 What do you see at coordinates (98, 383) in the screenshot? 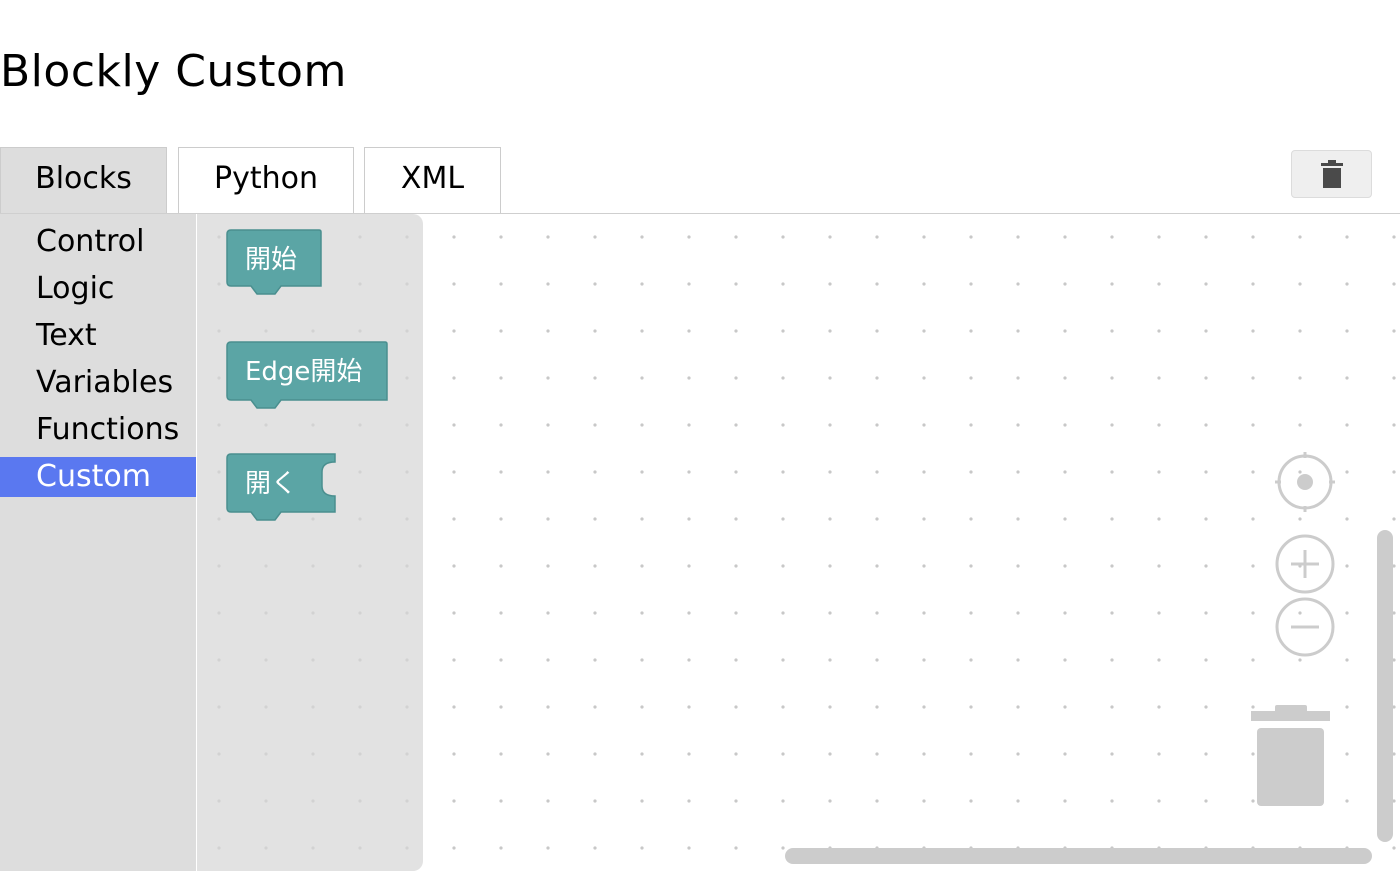
I see `toolbox-category-variables: Variables` at bounding box center [98, 383].